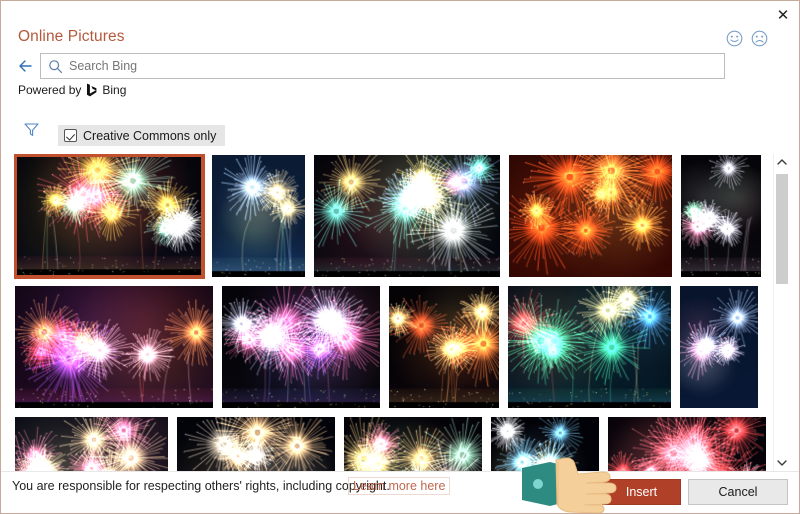 This screenshot has height=514, width=800. I want to click on thumbnail-fireworks-waterfront-multicolor, so click(407, 216).